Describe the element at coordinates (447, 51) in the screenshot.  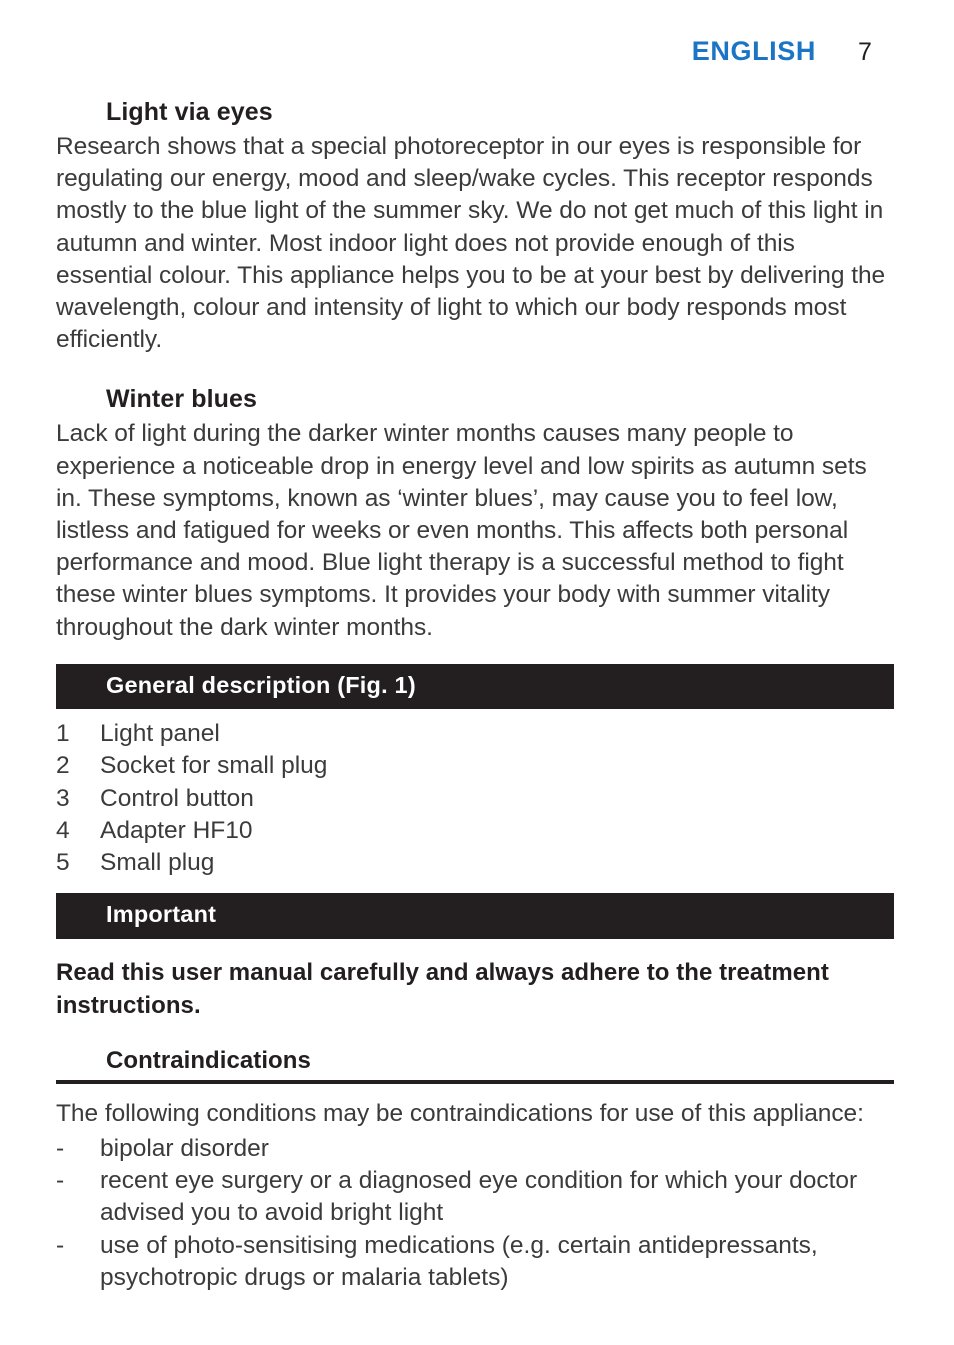
I see `page-header: ENGLISH 7` at that location.